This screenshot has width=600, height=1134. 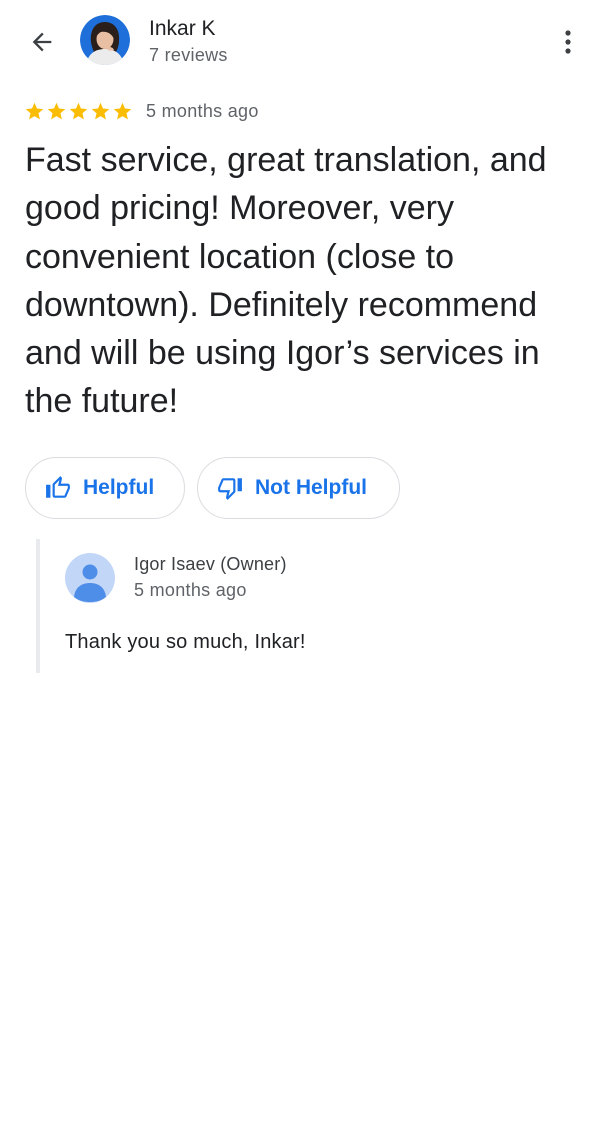 I want to click on arrow-back-icon, so click(x=42, y=42).